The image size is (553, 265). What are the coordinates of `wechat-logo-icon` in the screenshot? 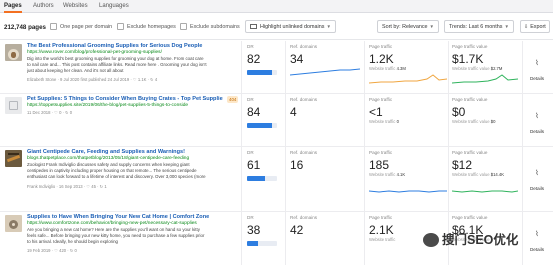 It's located at (431, 239).